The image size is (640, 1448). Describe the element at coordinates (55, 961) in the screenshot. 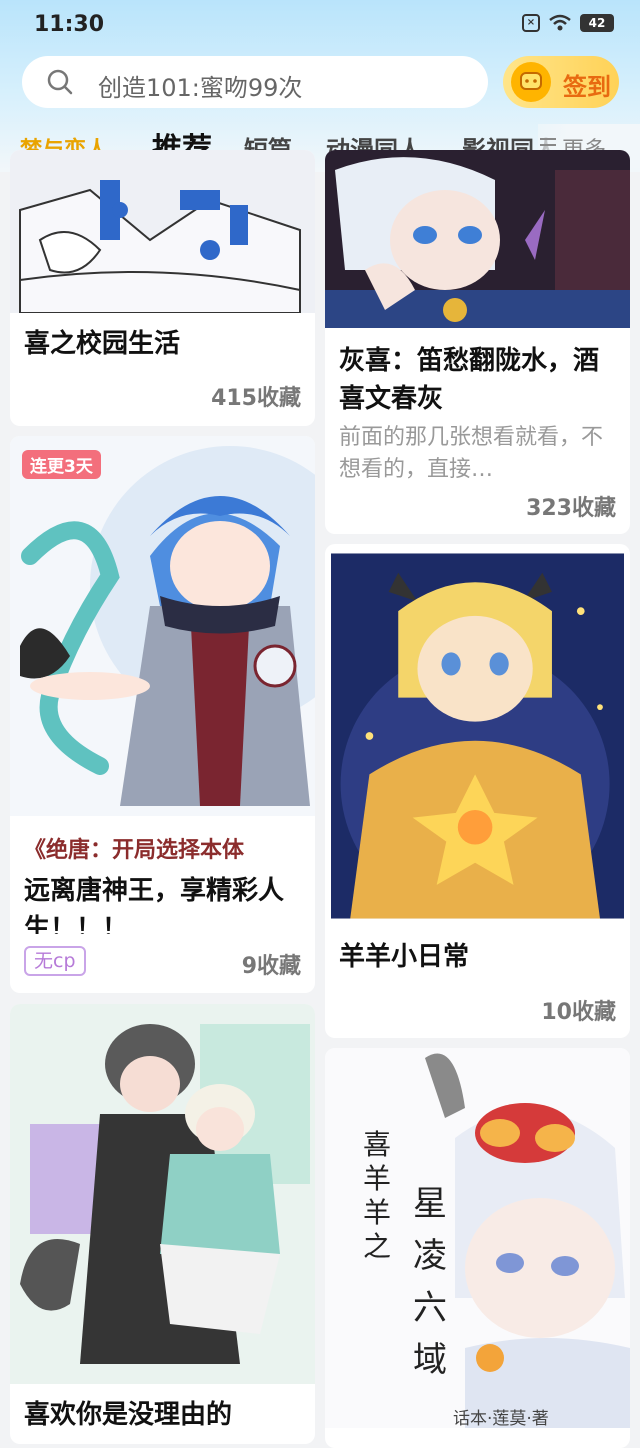

I see `genre-tag: 无cp` at that location.